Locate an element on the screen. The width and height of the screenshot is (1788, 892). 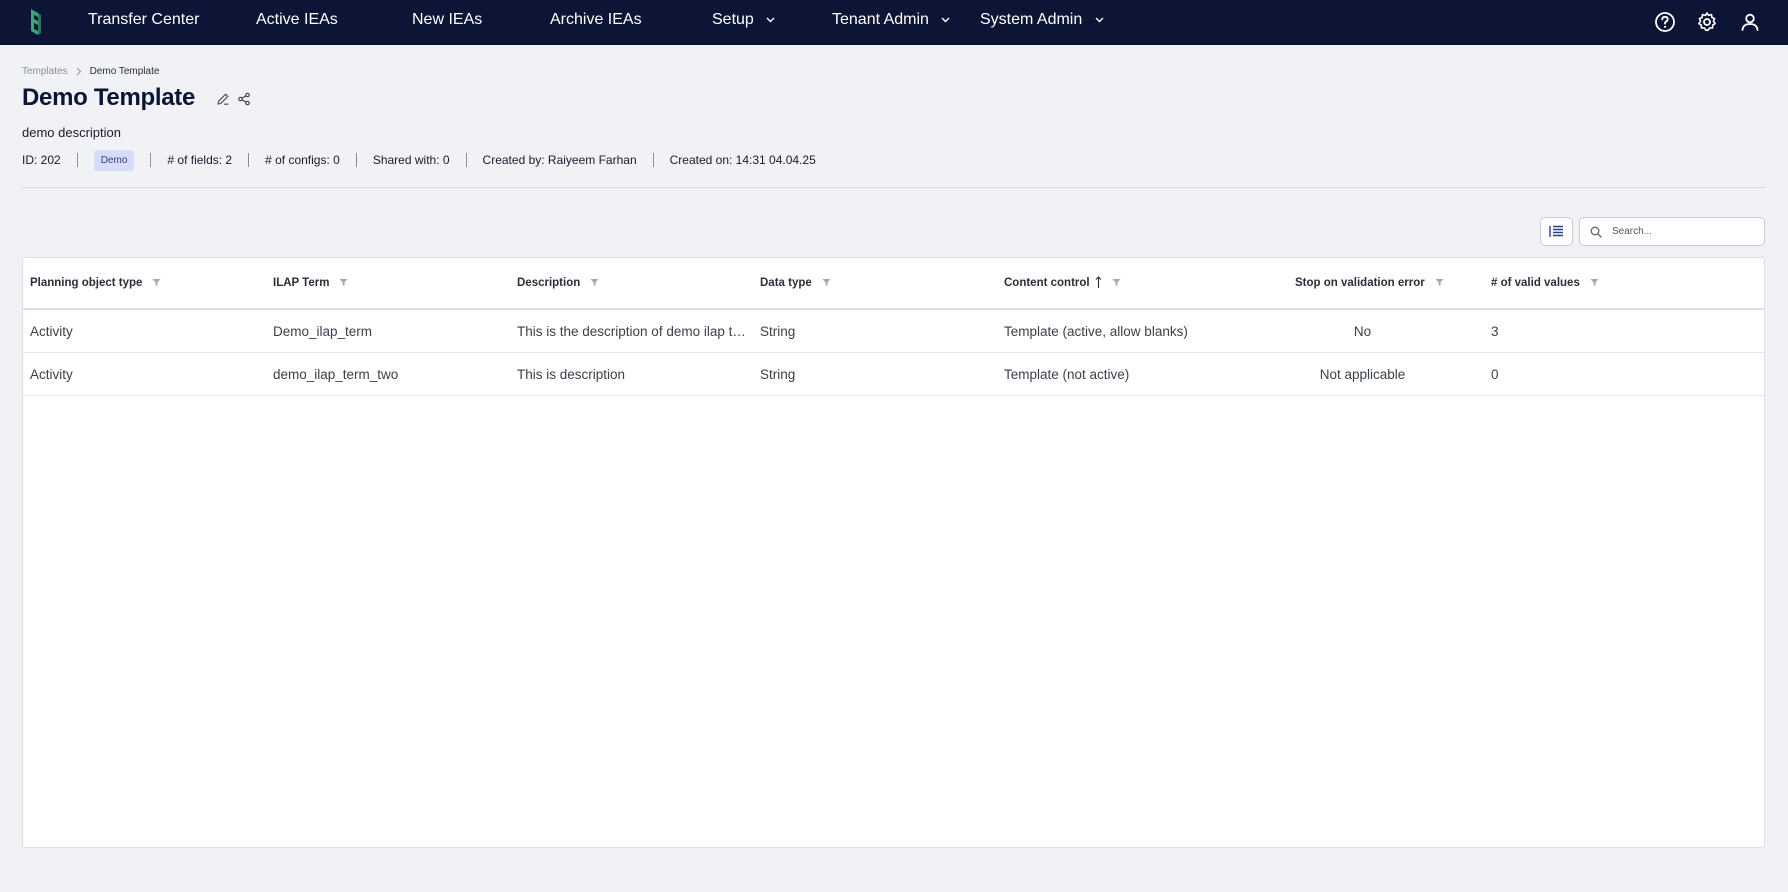
nav-tenant-admin: Tenant Admin is located at coordinates (891, 22).